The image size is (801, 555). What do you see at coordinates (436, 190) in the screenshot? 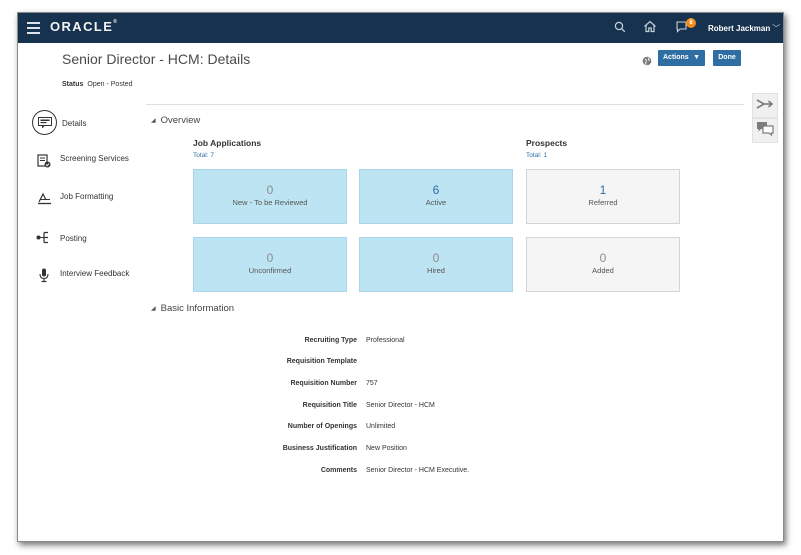
I see `tile-count: 6` at bounding box center [436, 190].